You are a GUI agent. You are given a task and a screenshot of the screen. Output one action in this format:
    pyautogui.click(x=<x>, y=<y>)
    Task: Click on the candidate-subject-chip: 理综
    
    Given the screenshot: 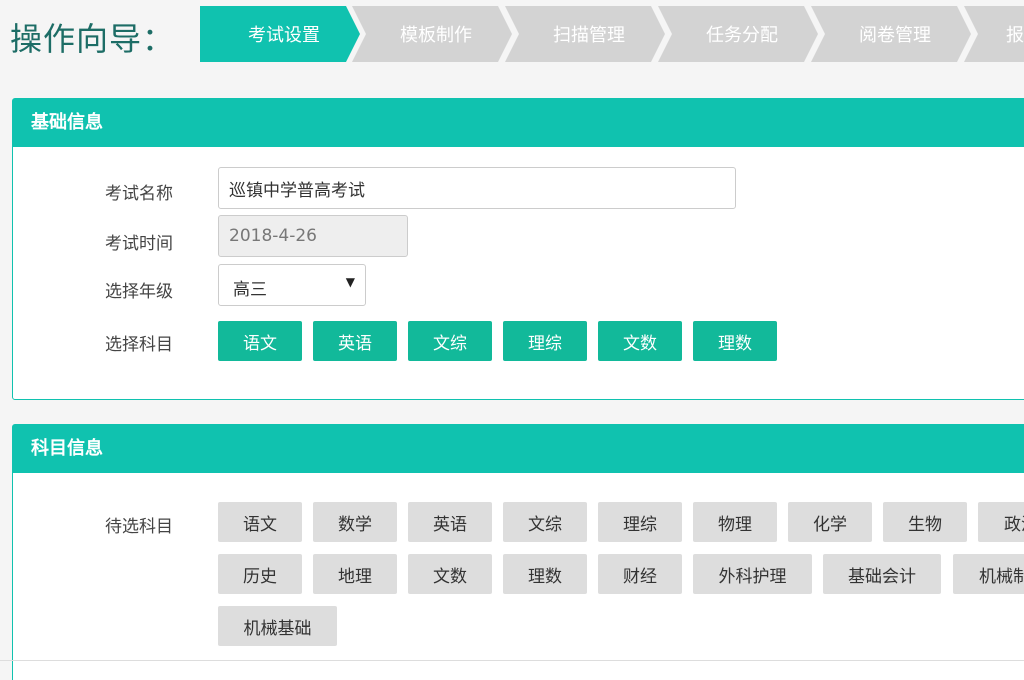 What is the action you would take?
    pyautogui.click(x=640, y=522)
    